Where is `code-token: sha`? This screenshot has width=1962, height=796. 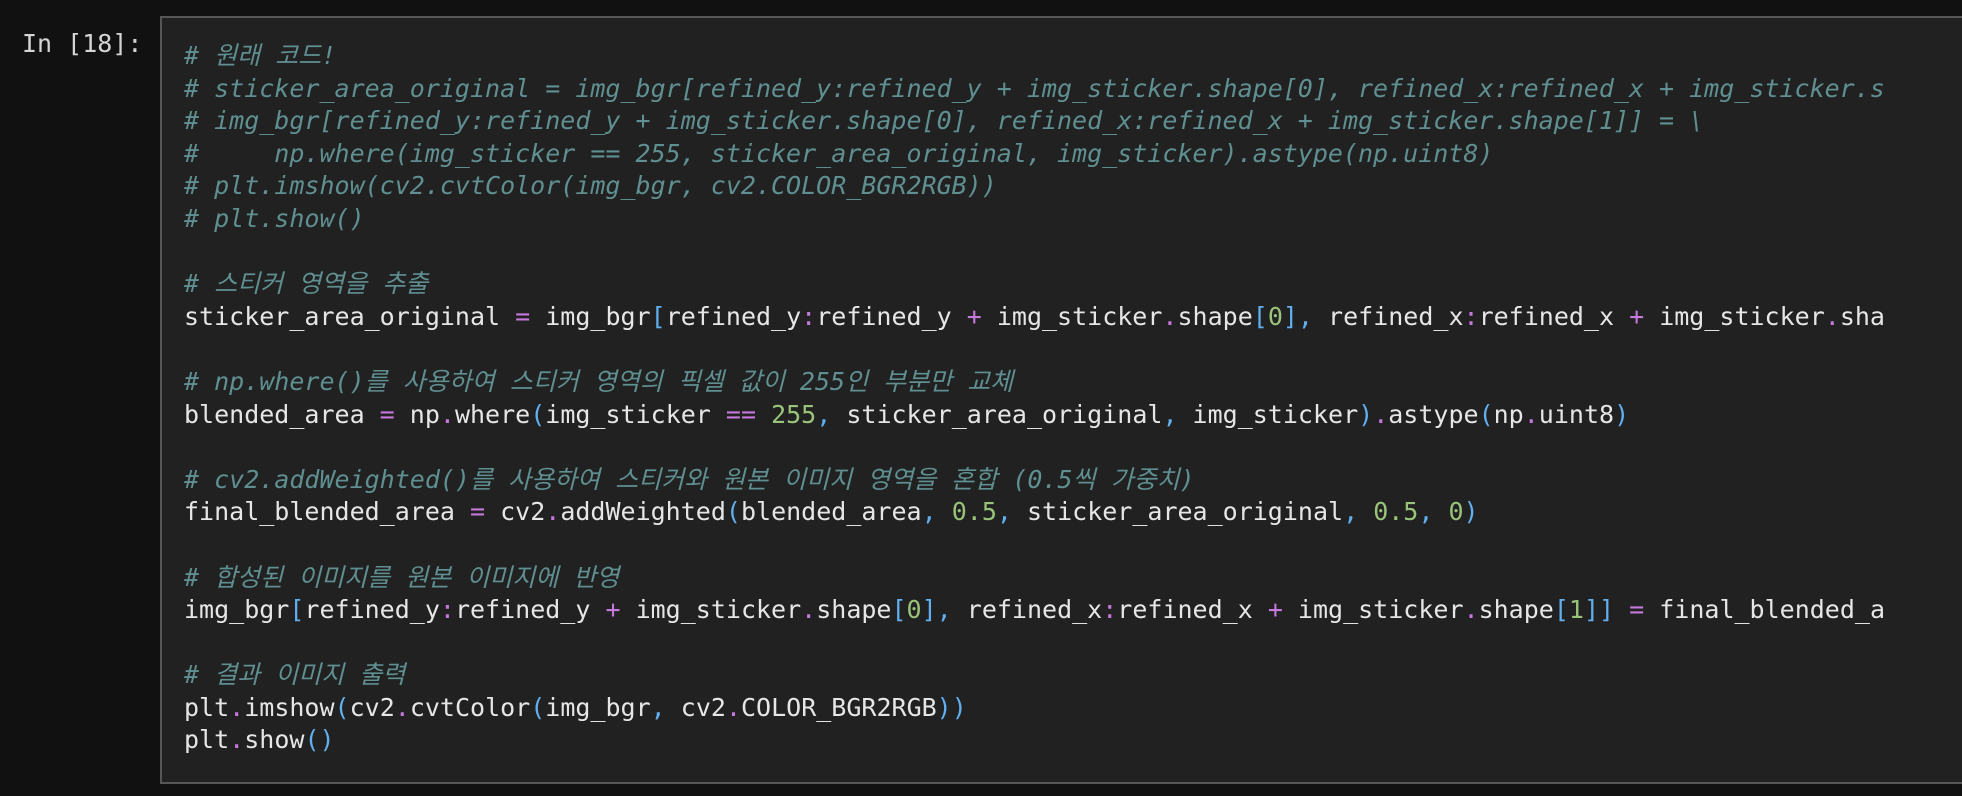 code-token: sha is located at coordinates (1862, 316).